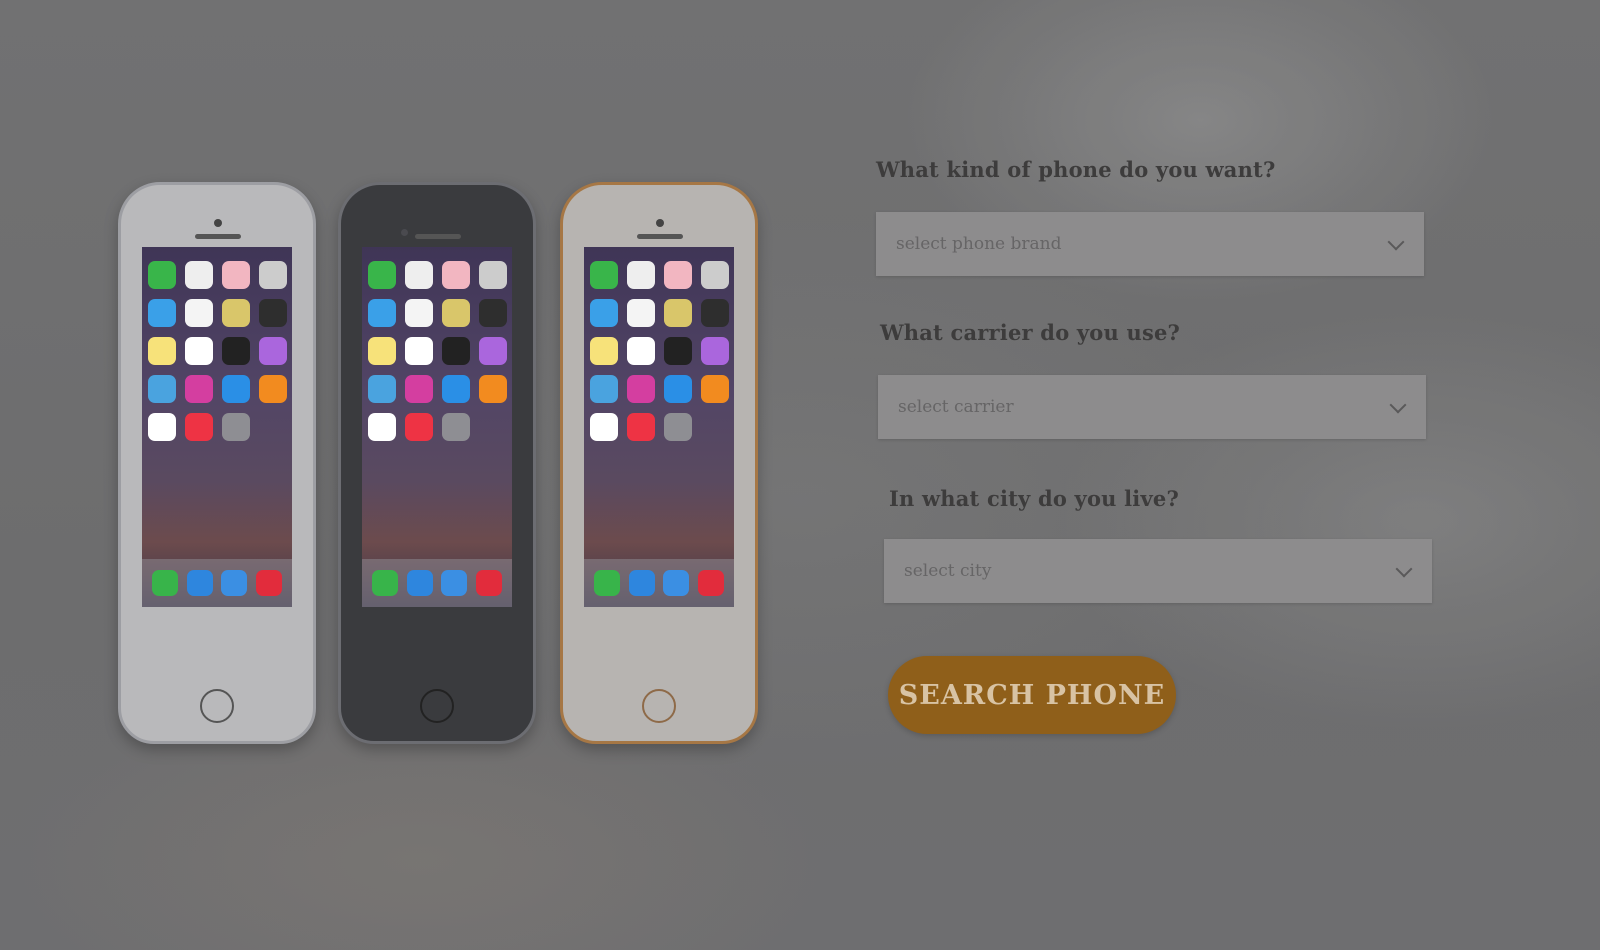 The image size is (1600, 950). I want to click on carrier-question-label: What carrier do you use?, so click(1030, 332).